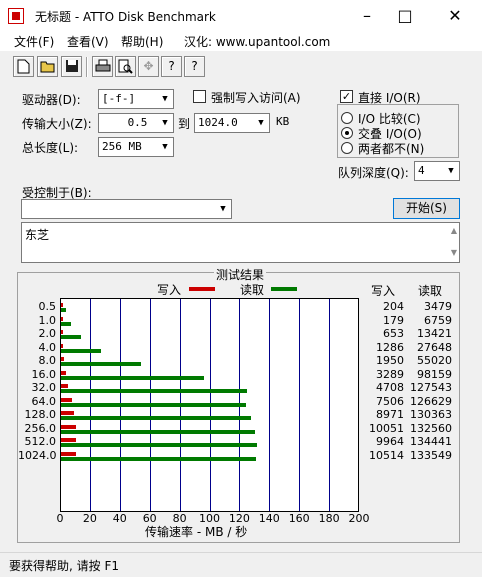  I want to click on total-length-label: 总长度(L):, so click(50, 148).